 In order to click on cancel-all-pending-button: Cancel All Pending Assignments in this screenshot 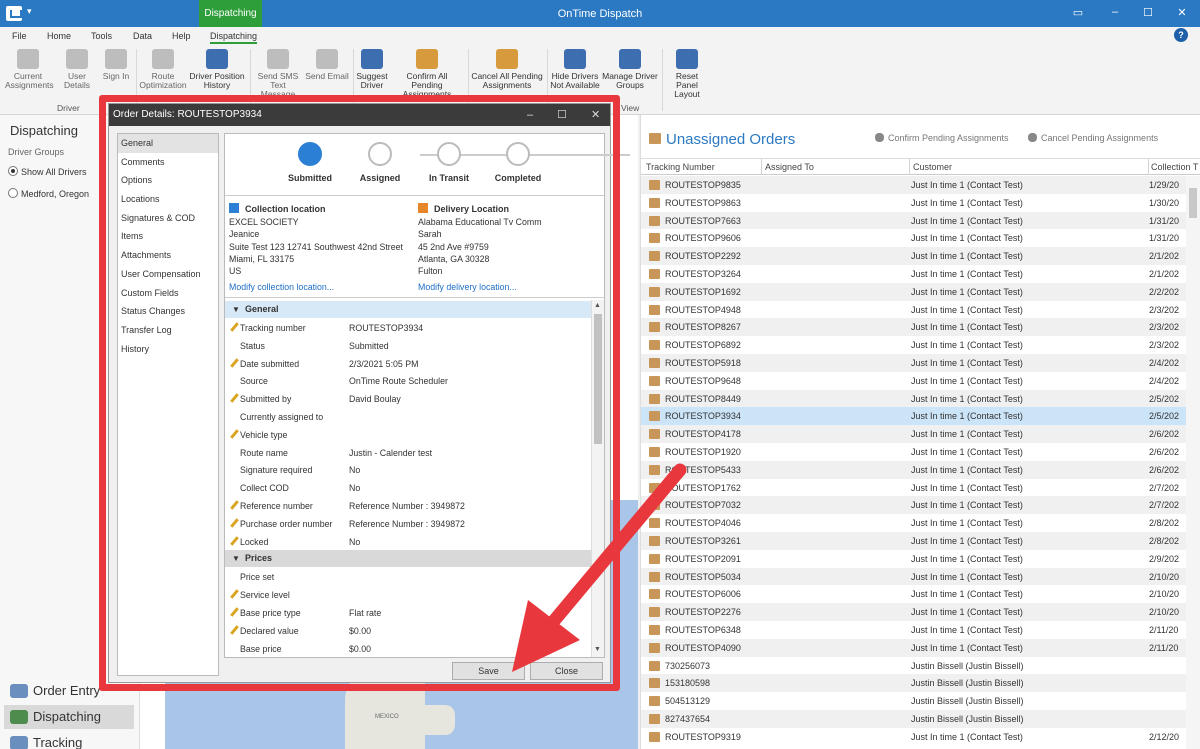, I will do `click(507, 69)`.